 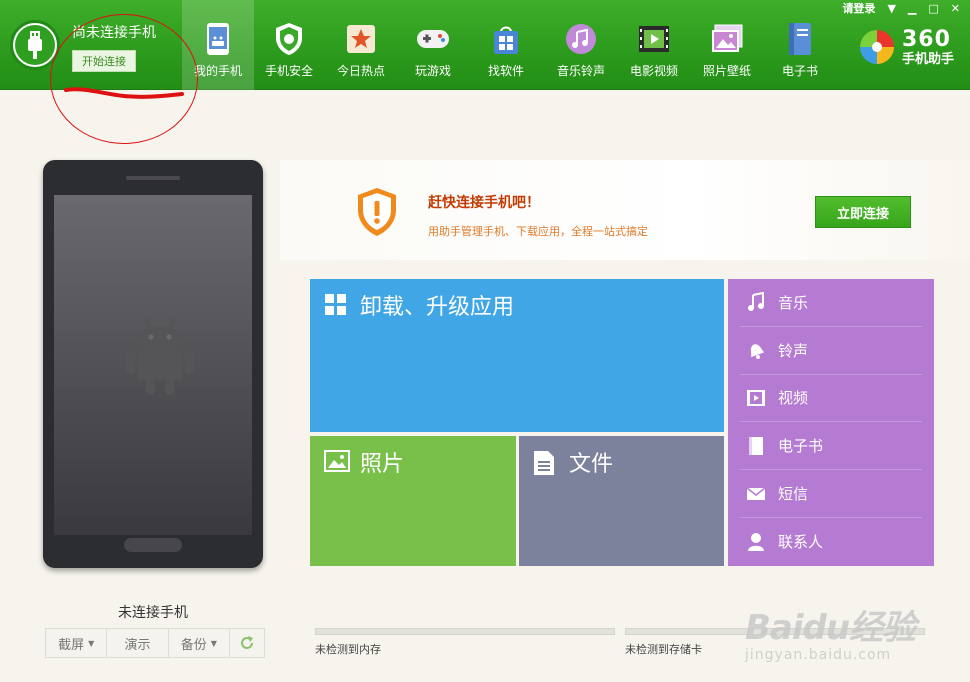 I want to click on book-icon, so click(x=800, y=39).